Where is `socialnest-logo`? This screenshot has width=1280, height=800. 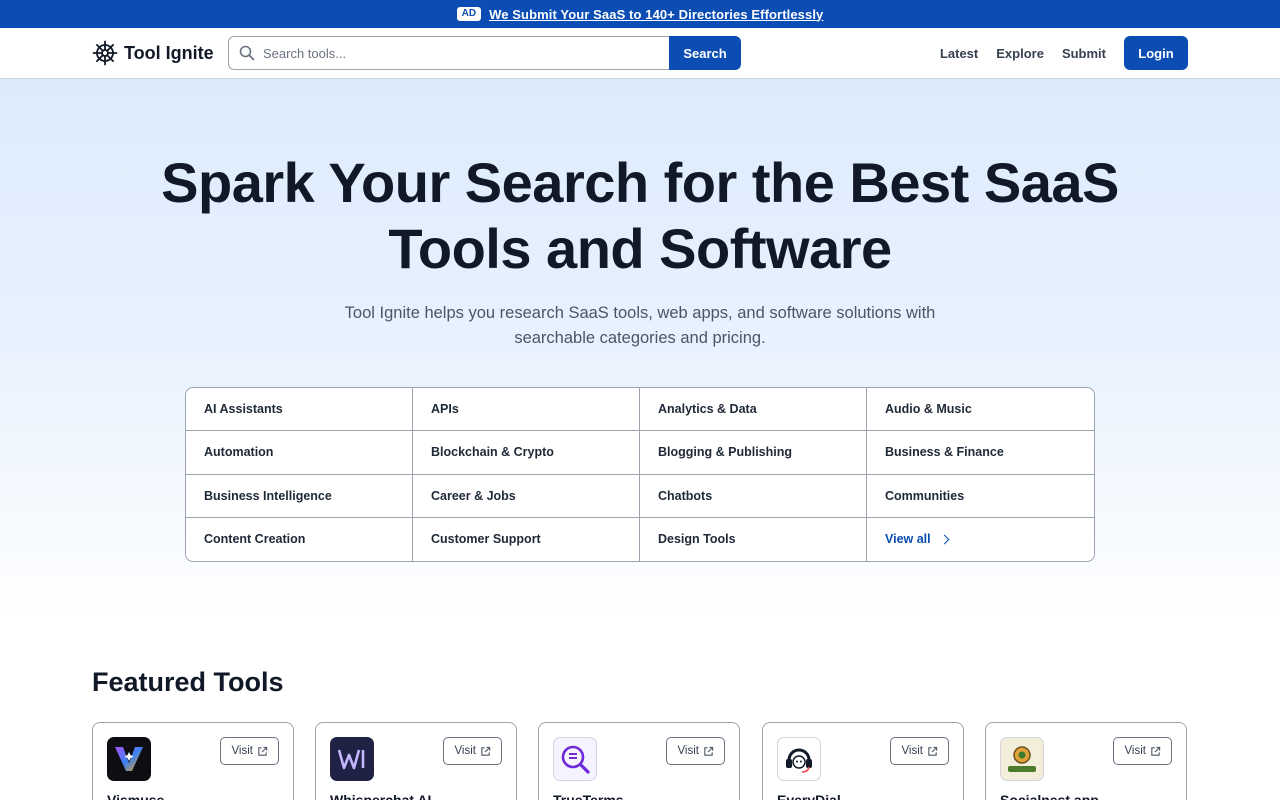
socialnest-logo is located at coordinates (1022, 759).